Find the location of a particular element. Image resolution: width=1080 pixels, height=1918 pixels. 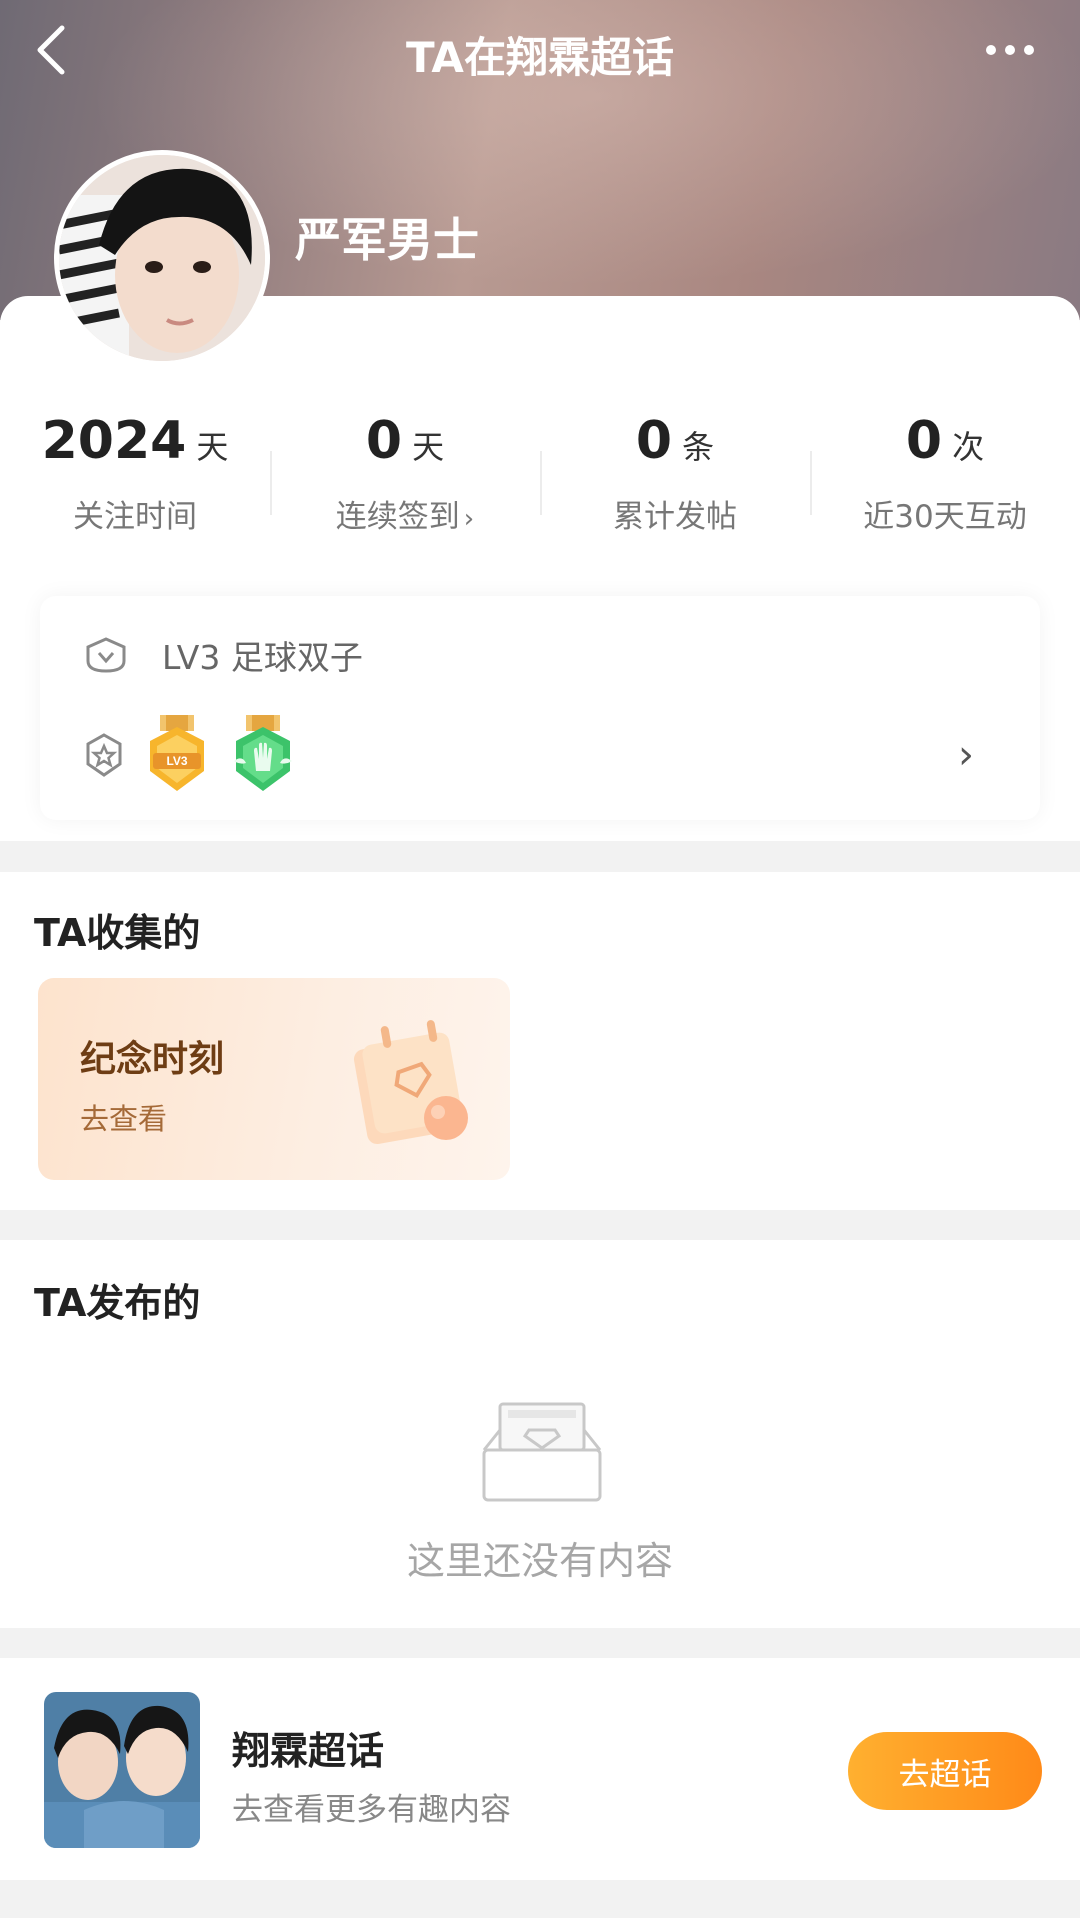

page-title: TA在翔霖超话 is located at coordinates (540, 57).